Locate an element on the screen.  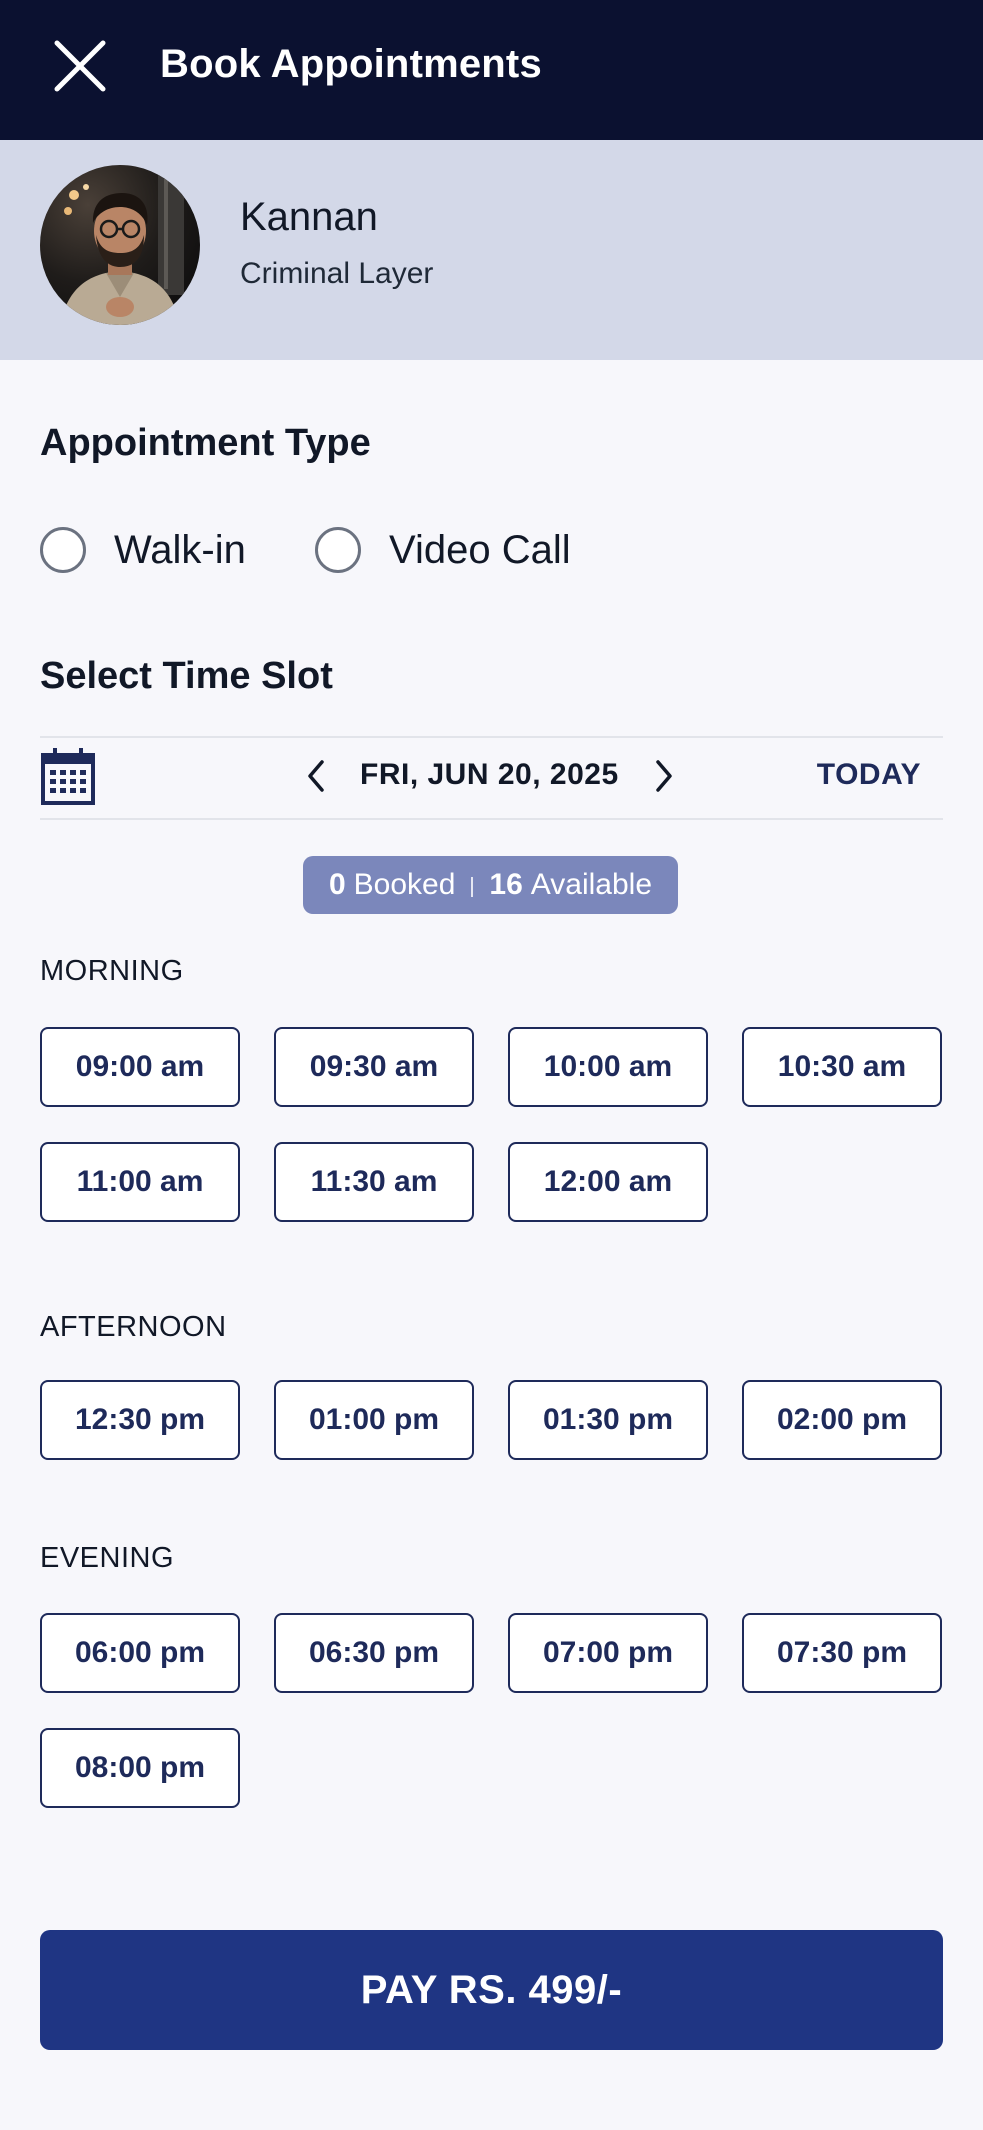
chevron-right-icon is located at coordinates (664, 778).